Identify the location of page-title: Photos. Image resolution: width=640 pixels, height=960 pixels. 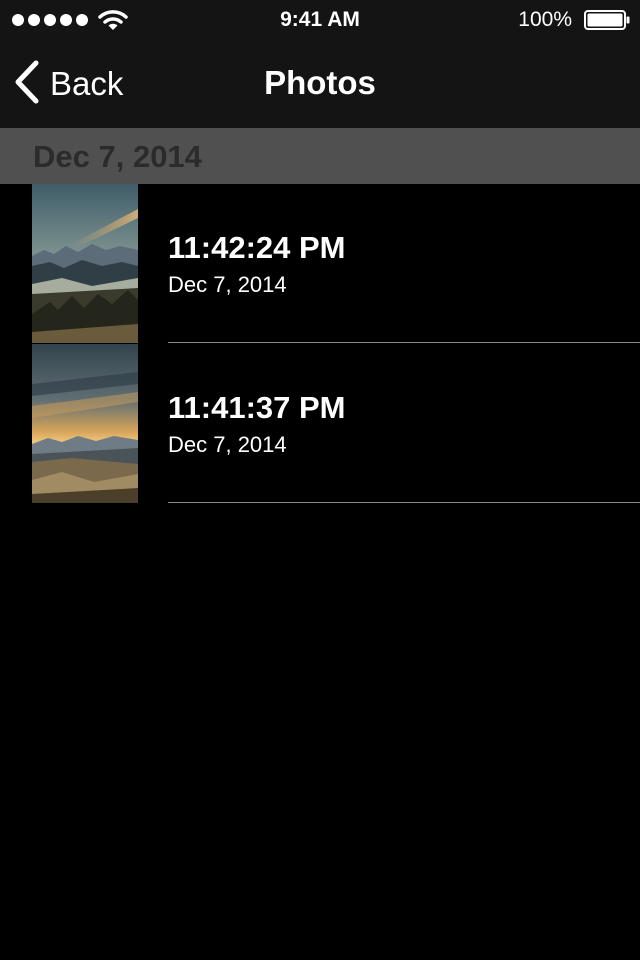
(320, 82).